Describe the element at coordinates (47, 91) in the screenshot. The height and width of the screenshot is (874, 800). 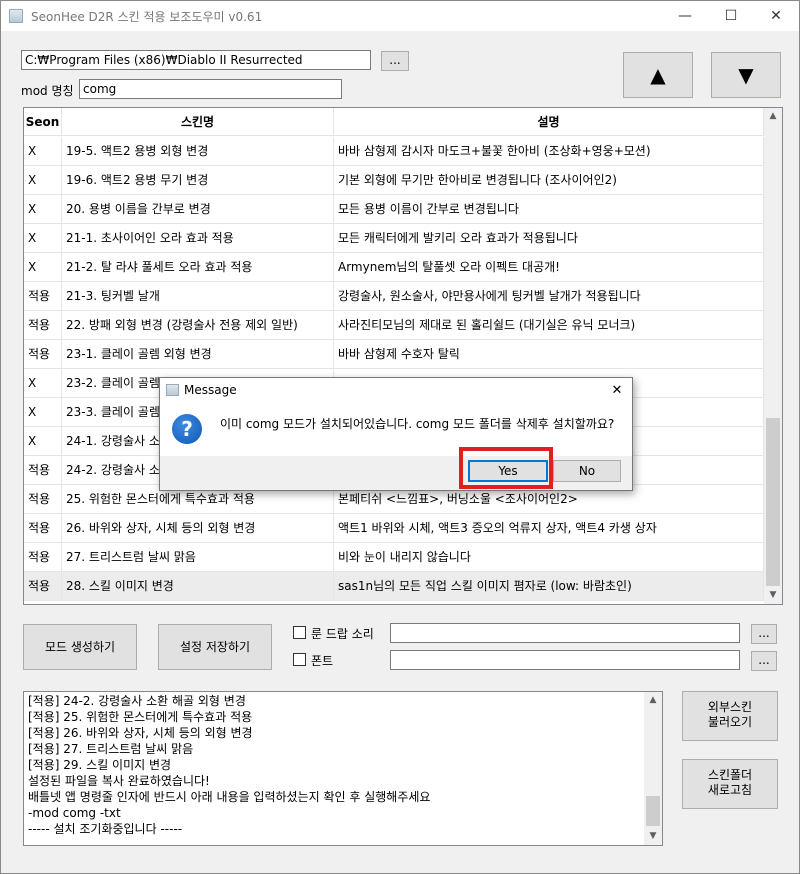
I see `mod-name-label: mod 명칭` at that location.